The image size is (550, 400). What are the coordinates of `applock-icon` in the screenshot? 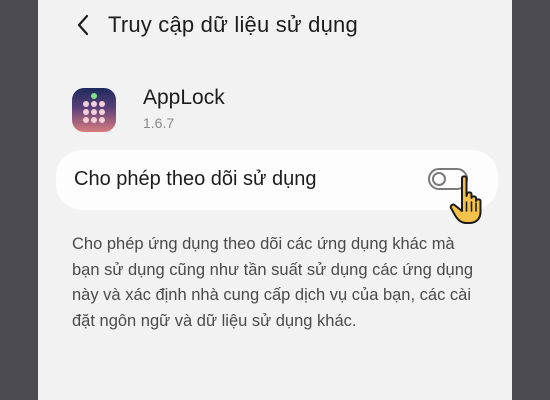 It's located at (94, 110).